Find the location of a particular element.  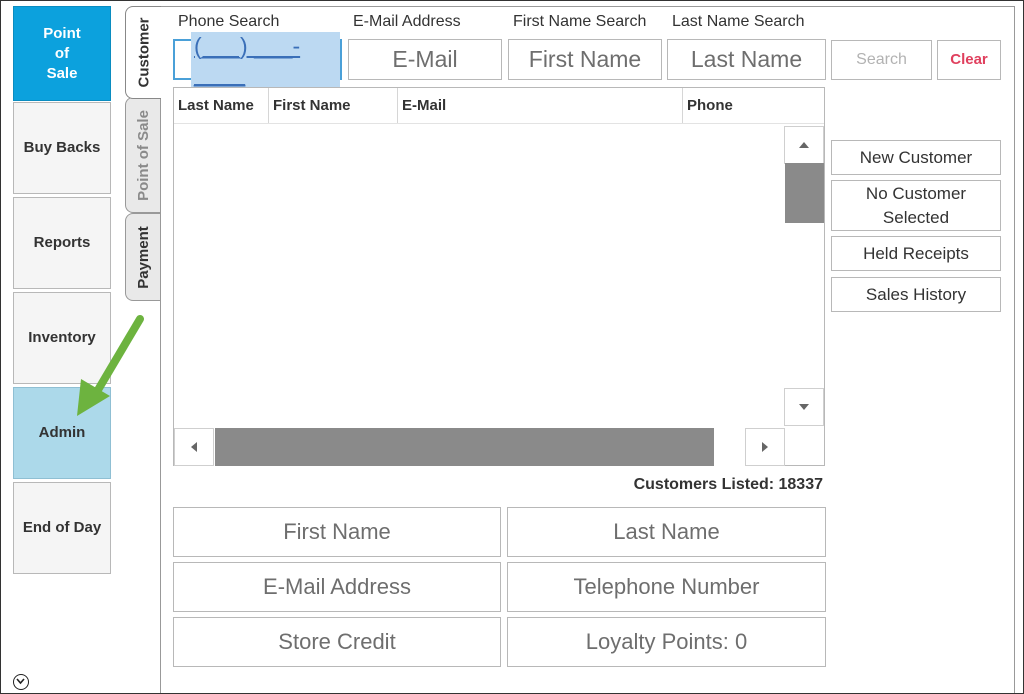

chevron-down-circle-icon is located at coordinates (21, 682).